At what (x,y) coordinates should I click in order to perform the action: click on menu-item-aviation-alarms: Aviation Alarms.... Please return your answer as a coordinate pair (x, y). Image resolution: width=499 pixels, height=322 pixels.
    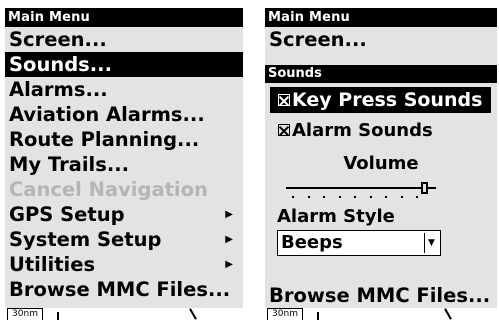
    Looking at the image, I should click on (124, 114).